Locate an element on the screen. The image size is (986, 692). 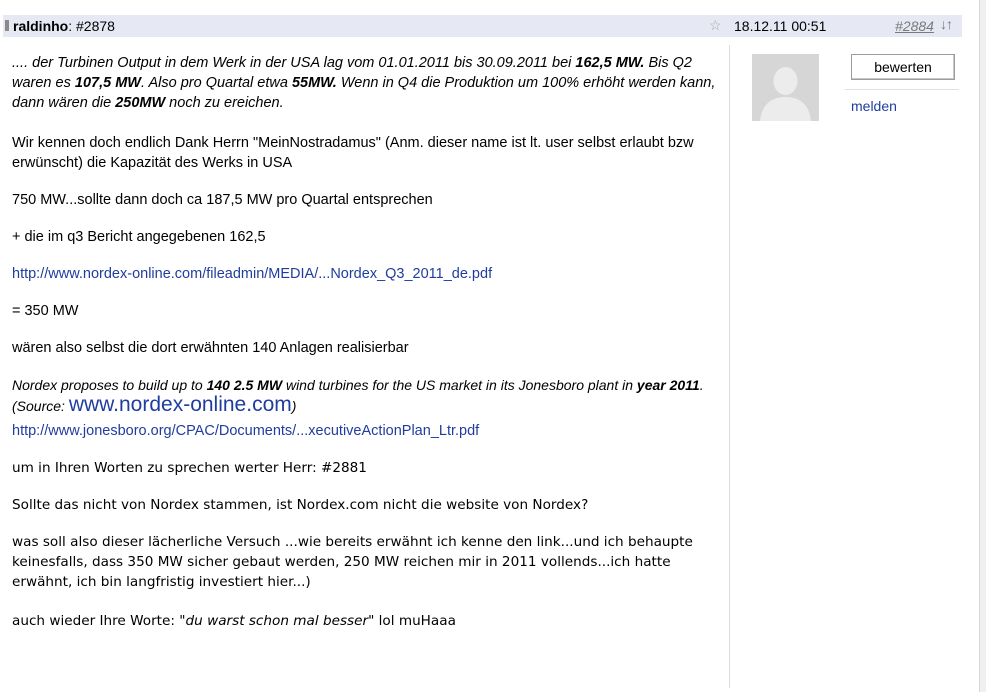
avatar is located at coordinates (785, 87).